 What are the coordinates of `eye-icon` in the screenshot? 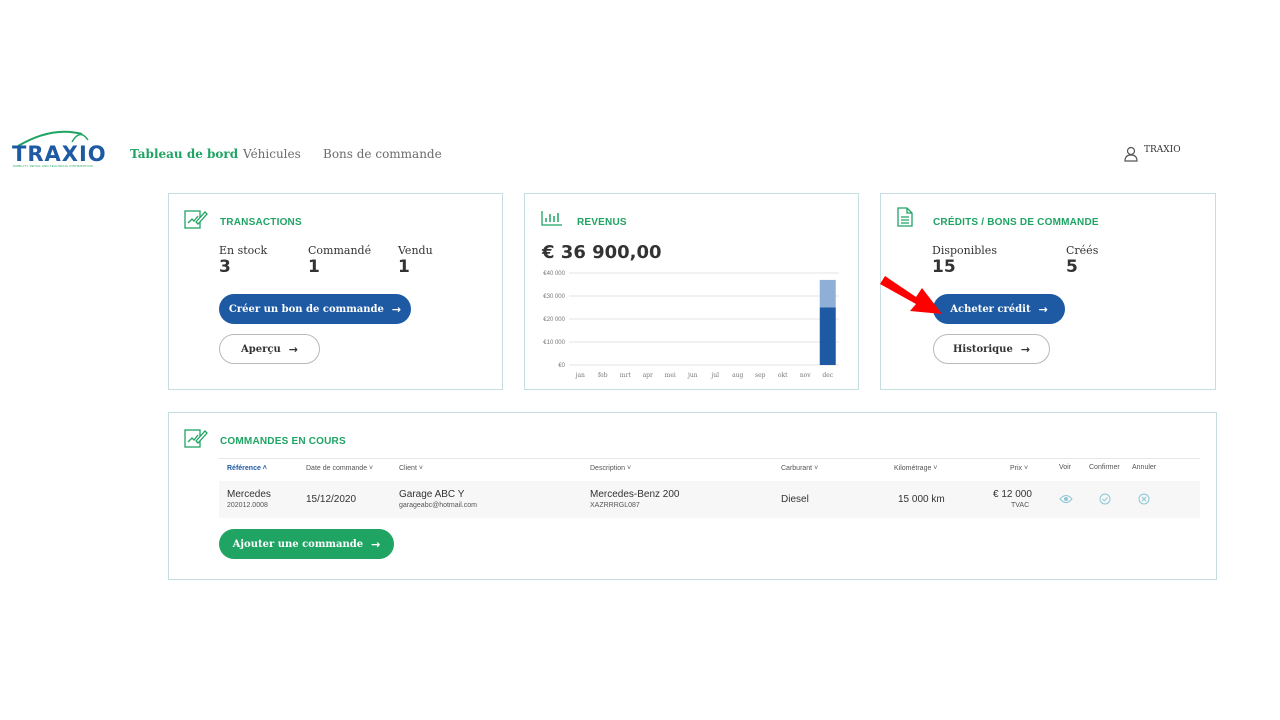 It's located at (1066, 499).